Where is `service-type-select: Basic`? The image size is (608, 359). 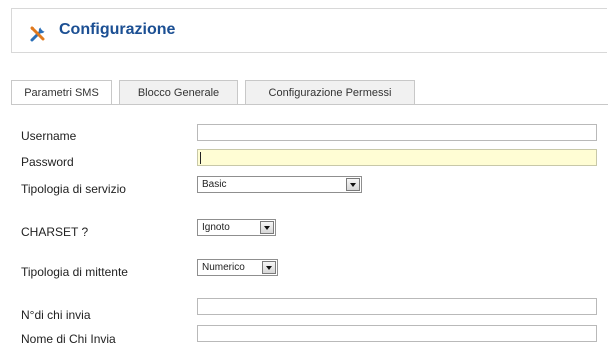 service-type-select: Basic is located at coordinates (279, 184).